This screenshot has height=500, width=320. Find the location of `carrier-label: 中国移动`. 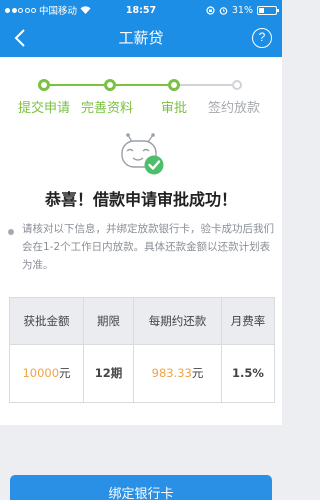

carrier-label: 中国移动 is located at coordinates (58, 11).